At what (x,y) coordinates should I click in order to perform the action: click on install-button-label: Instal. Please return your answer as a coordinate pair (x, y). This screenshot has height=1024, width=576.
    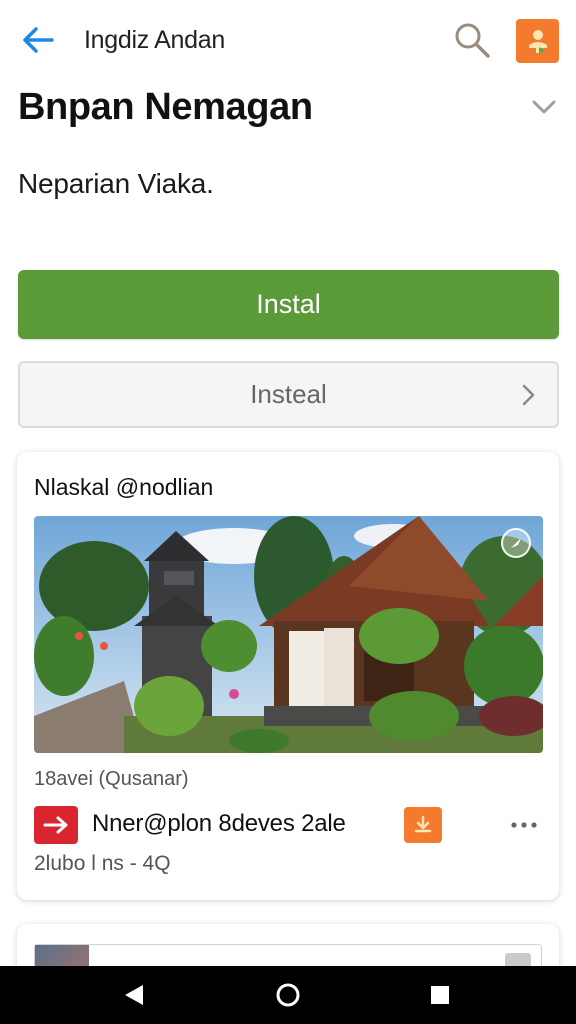
    Looking at the image, I should click on (288, 304).